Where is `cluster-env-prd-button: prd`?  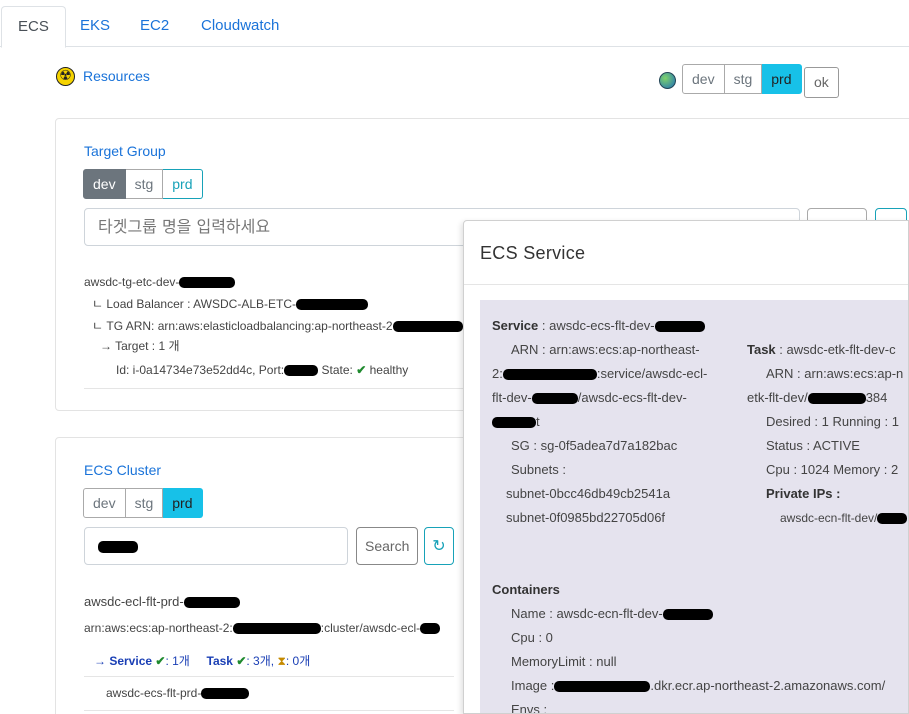 cluster-env-prd-button: prd is located at coordinates (183, 503).